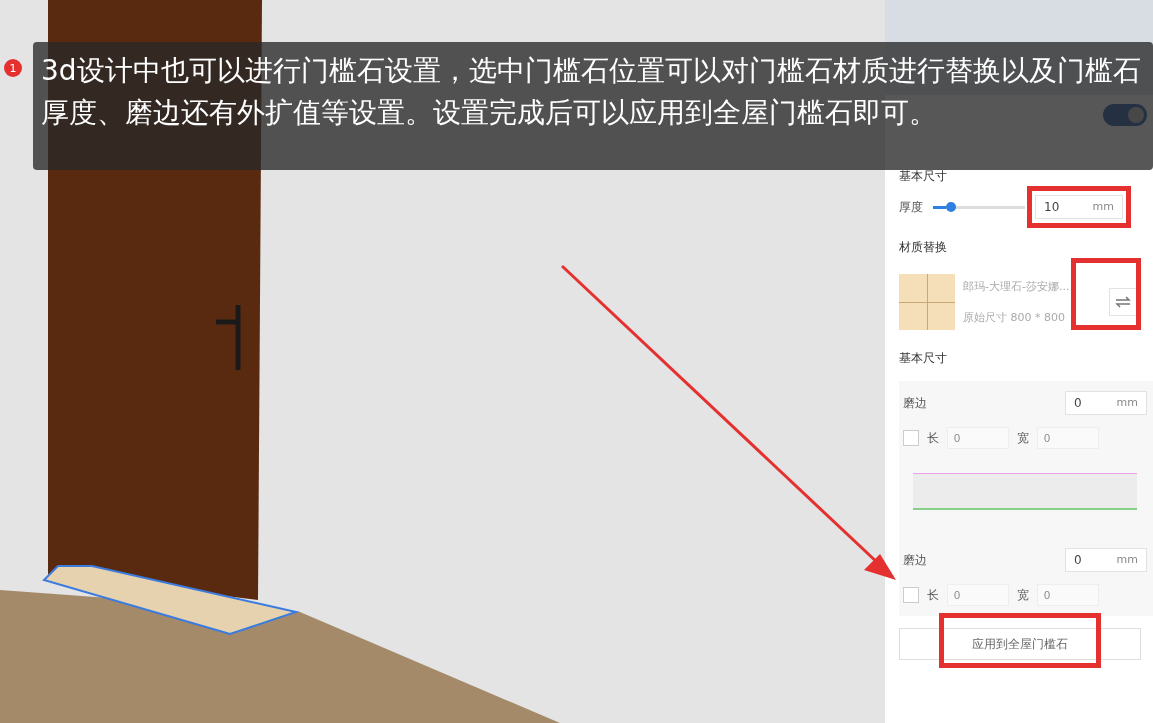 This screenshot has width=1153, height=723. Describe the element at coordinates (171, 600) in the screenshot. I see `threshold-stone` at that location.